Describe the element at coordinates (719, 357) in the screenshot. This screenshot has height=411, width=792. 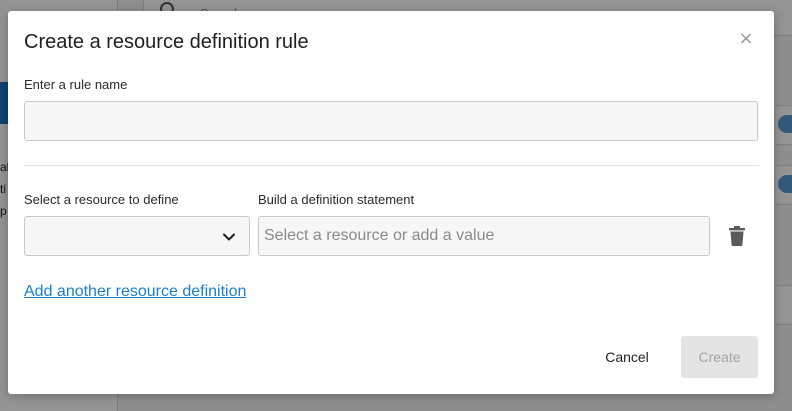
I see `create-button: Create` at that location.